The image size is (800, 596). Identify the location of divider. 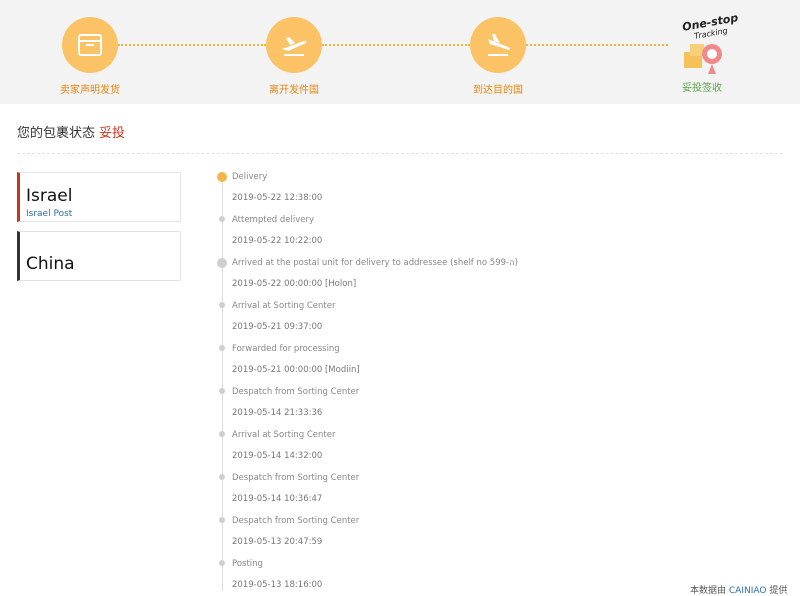
(400, 153).